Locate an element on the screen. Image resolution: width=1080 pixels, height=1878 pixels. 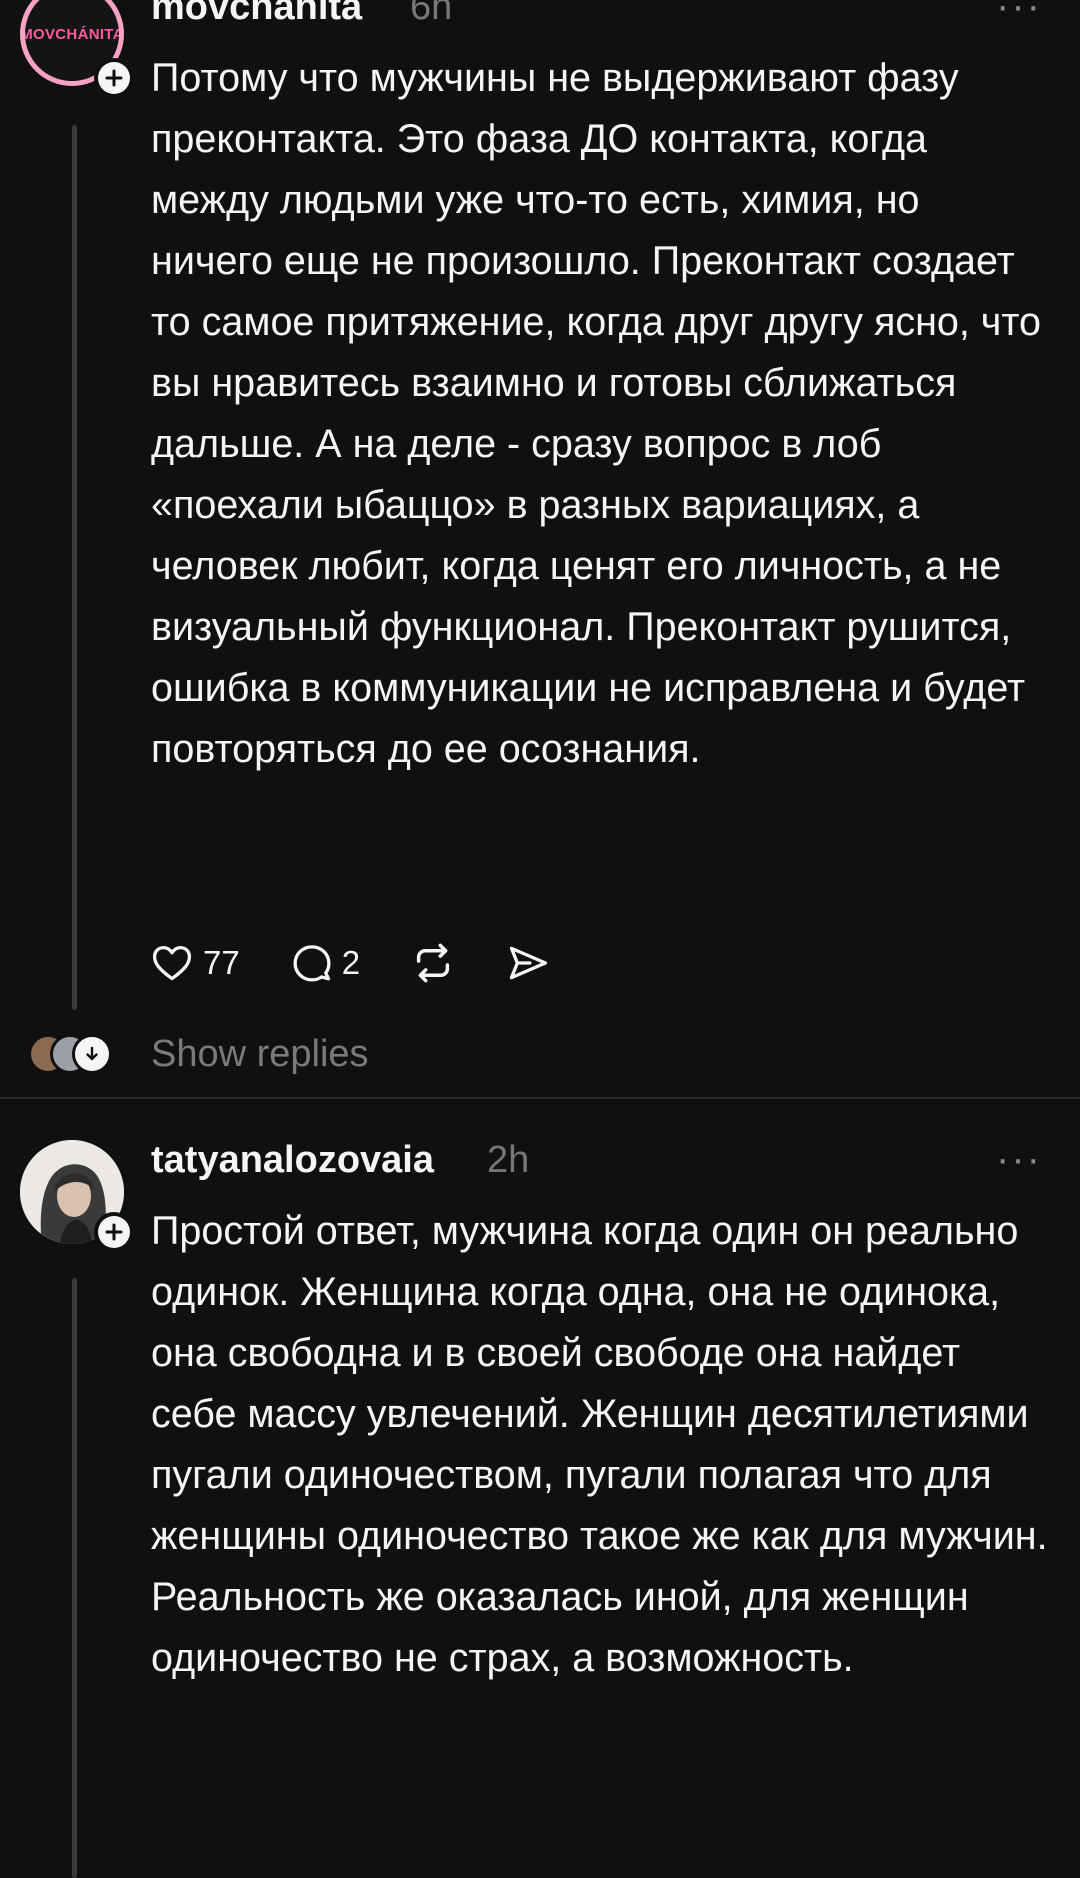
reply-avatars is located at coordinates (78, 1054).